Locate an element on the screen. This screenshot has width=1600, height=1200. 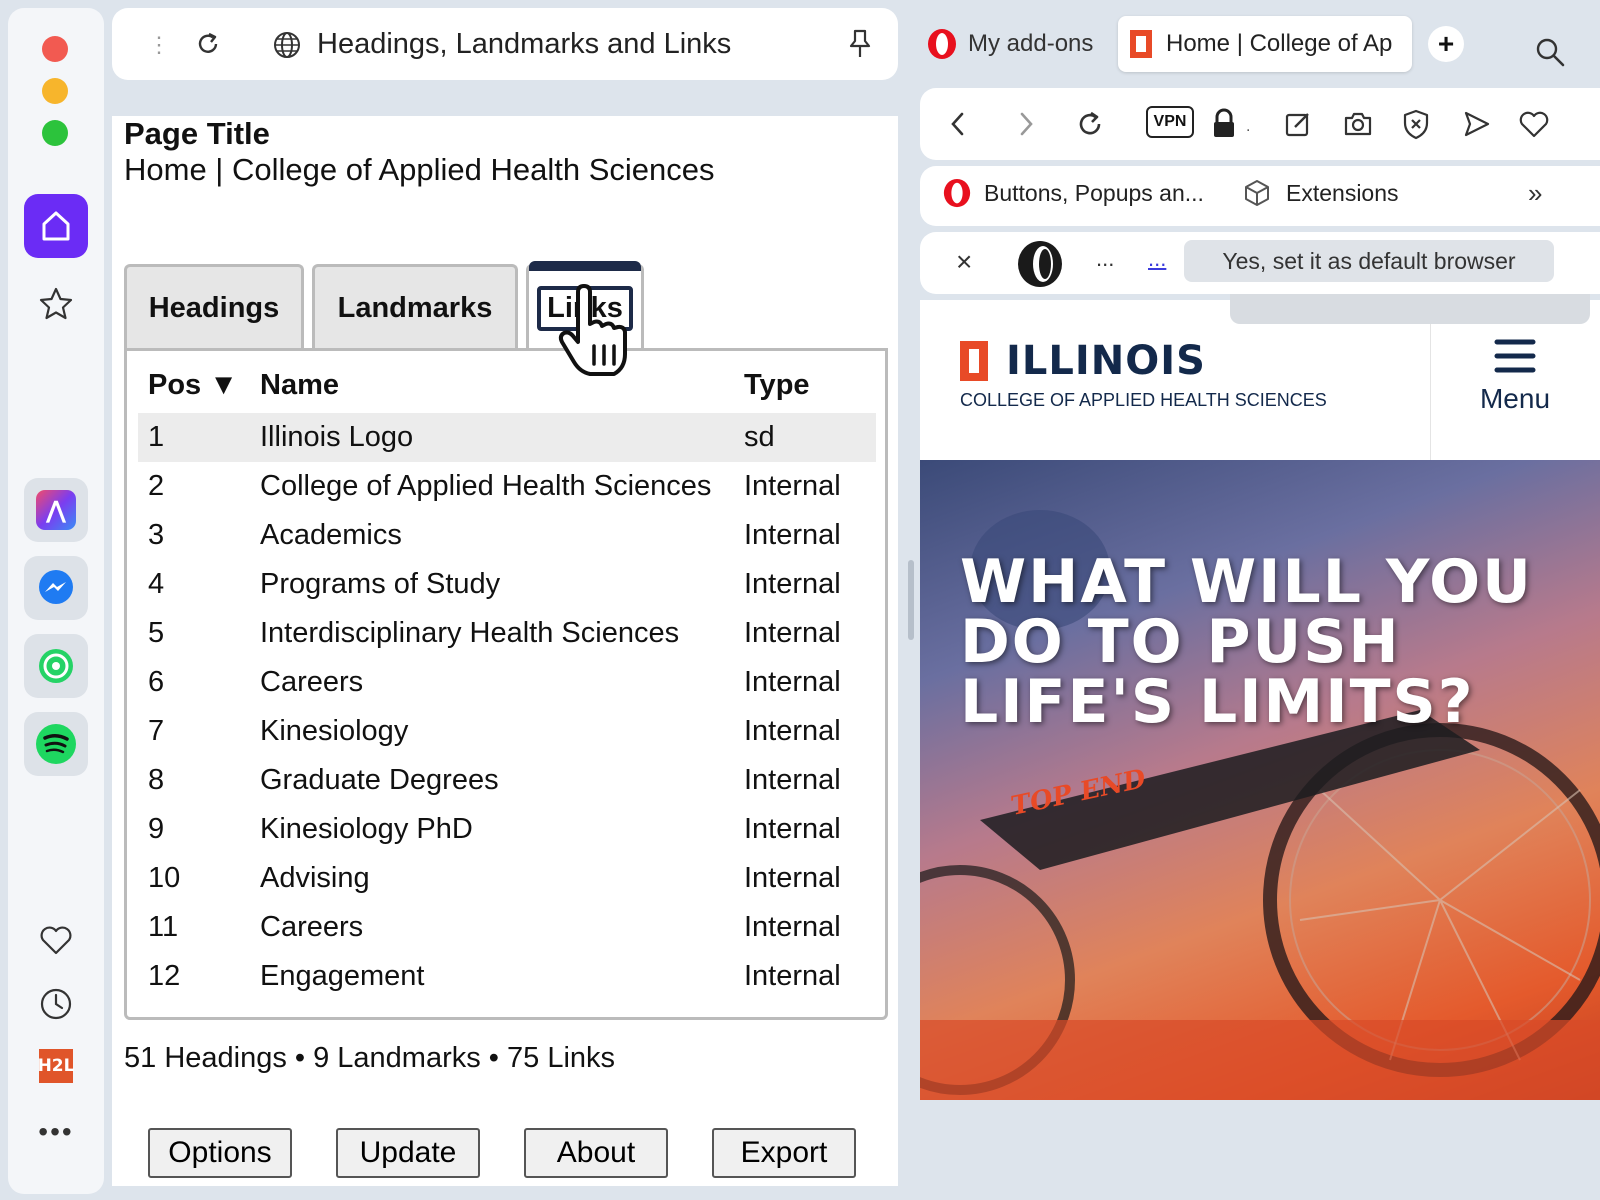
site-menu-button: Menu is located at coordinates (1515, 375).